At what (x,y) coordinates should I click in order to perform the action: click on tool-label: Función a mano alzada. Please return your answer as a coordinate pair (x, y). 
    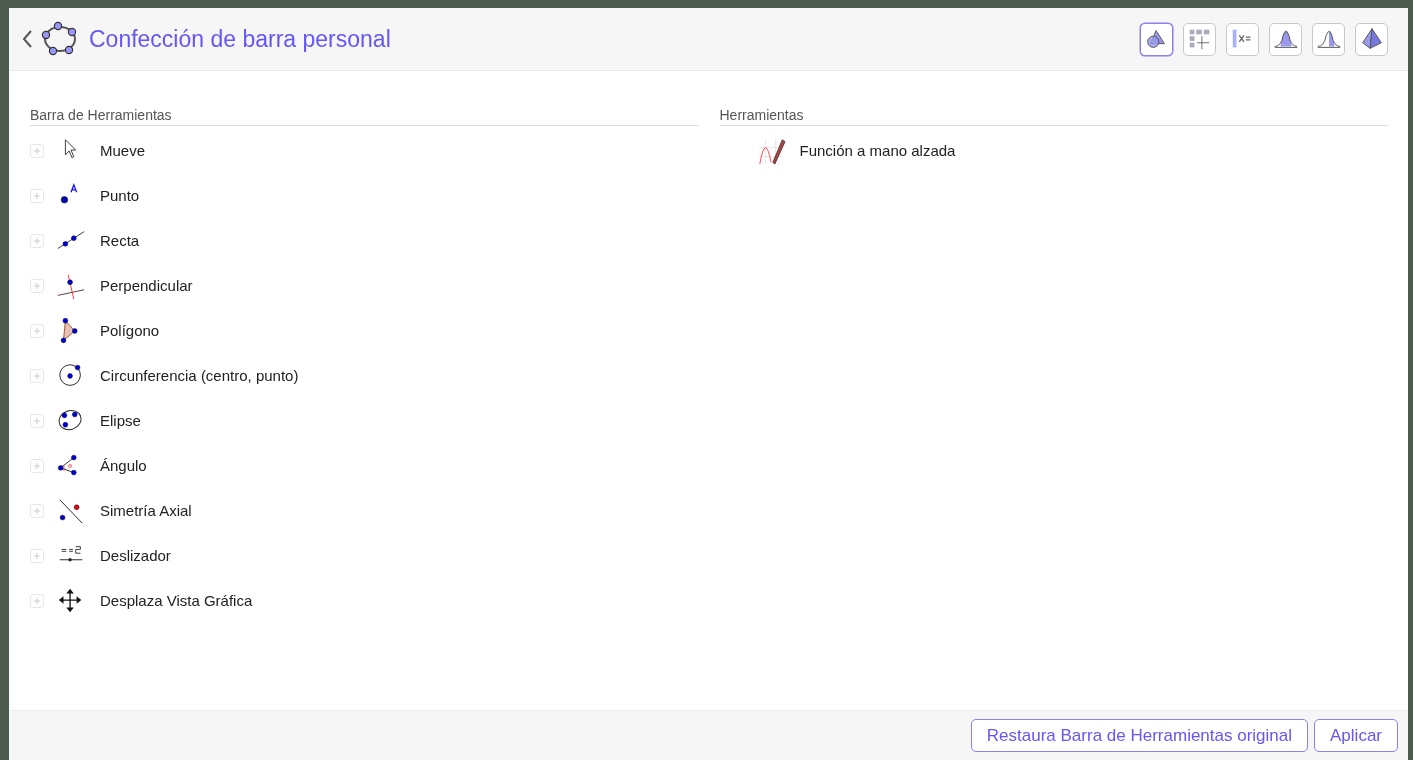
    Looking at the image, I should click on (877, 150).